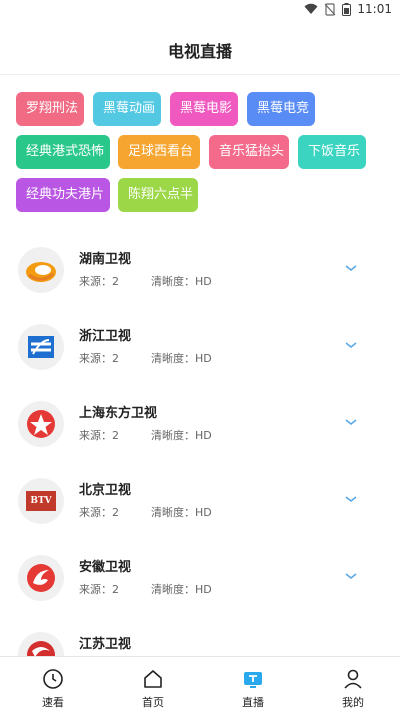  I want to click on wifi-icon, so click(311, 8).